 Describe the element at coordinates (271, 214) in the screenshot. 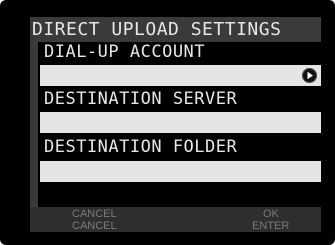

I see `ok-action-label: OK` at that location.